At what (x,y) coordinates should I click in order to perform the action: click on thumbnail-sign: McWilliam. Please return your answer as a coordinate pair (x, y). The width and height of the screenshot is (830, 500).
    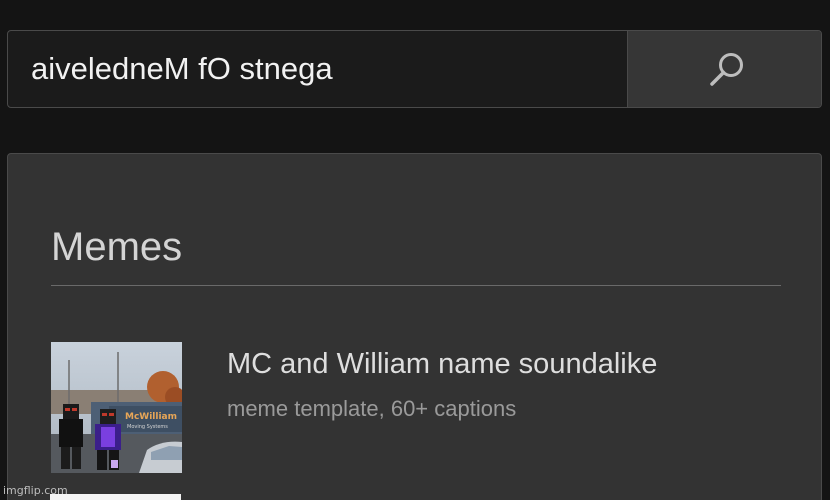
    Looking at the image, I should click on (151, 417).